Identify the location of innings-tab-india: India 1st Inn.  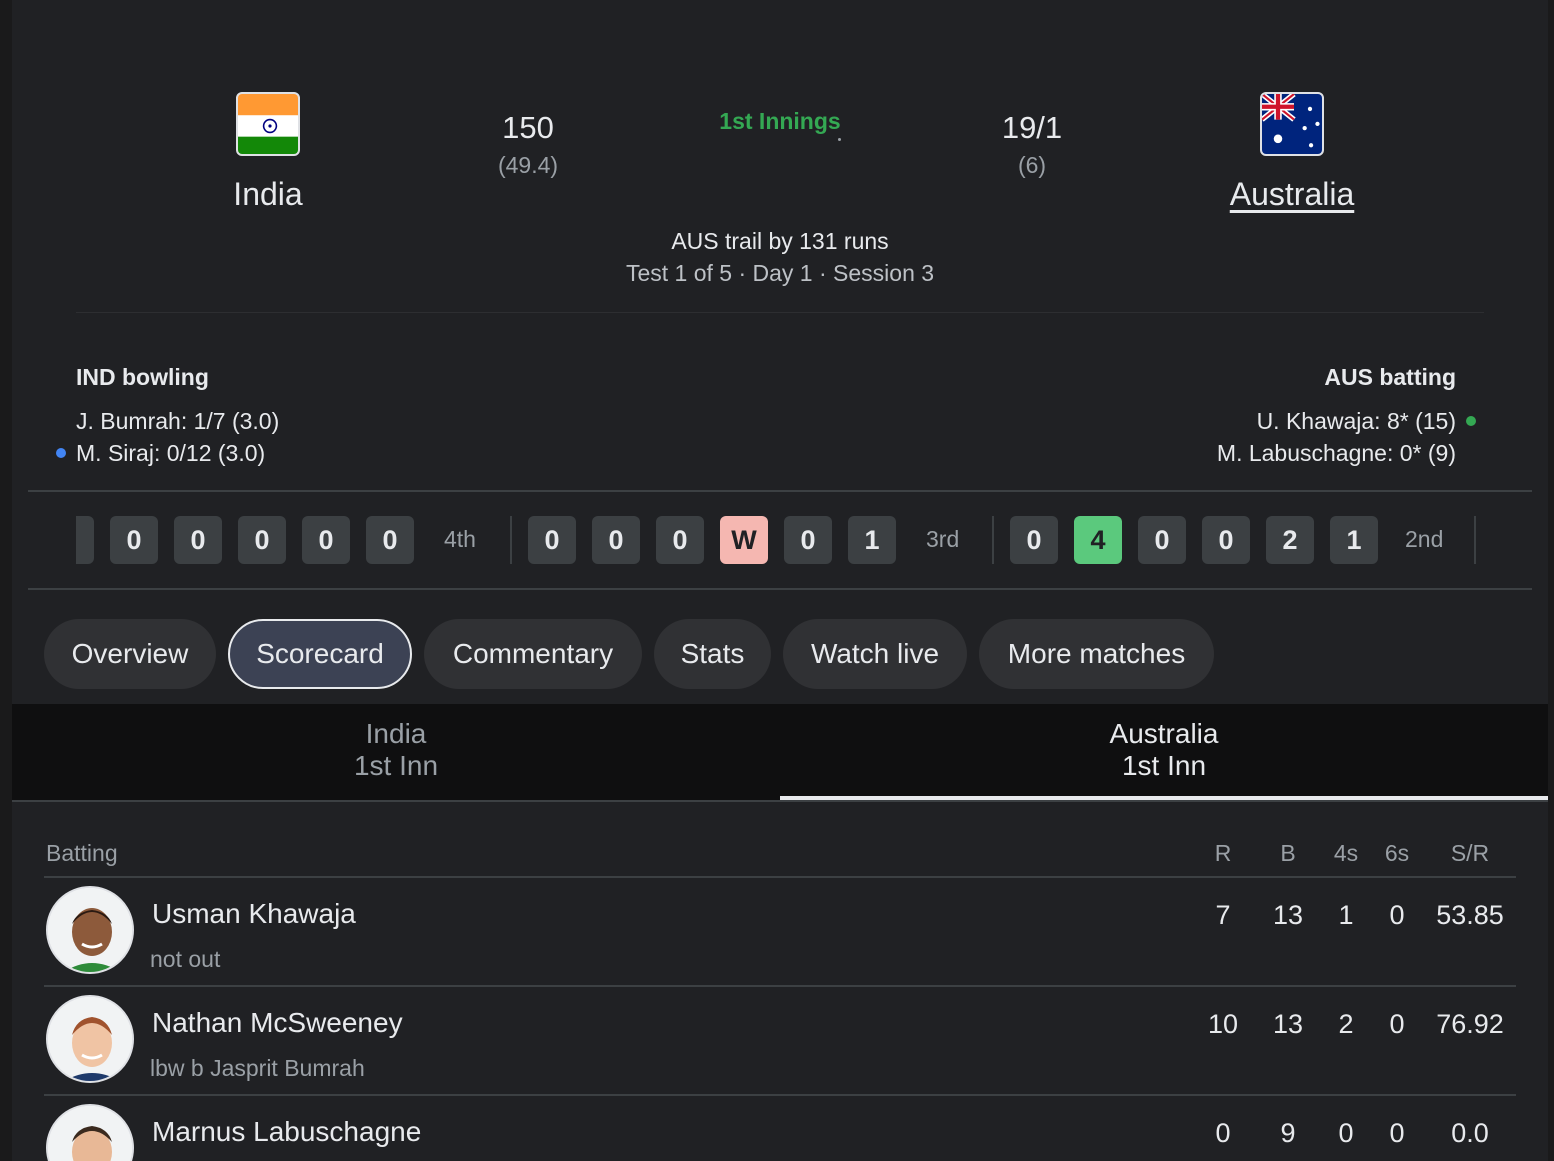
(396, 752).